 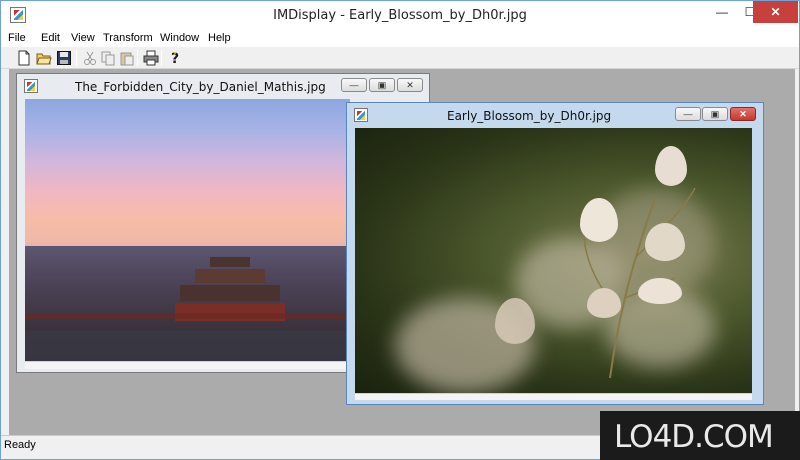 What do you see at coordinates (17, 38) in the screenshot?
I see `menu-file: File` at bounding box center [17, 38].